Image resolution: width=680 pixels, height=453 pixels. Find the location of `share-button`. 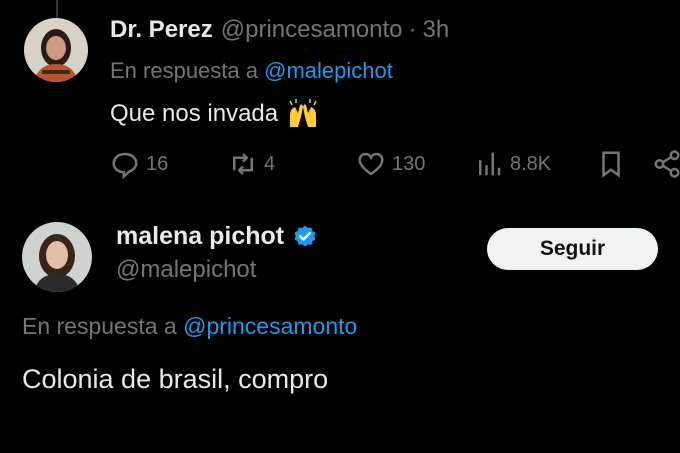

share-button is located at coordinates (666, 164).